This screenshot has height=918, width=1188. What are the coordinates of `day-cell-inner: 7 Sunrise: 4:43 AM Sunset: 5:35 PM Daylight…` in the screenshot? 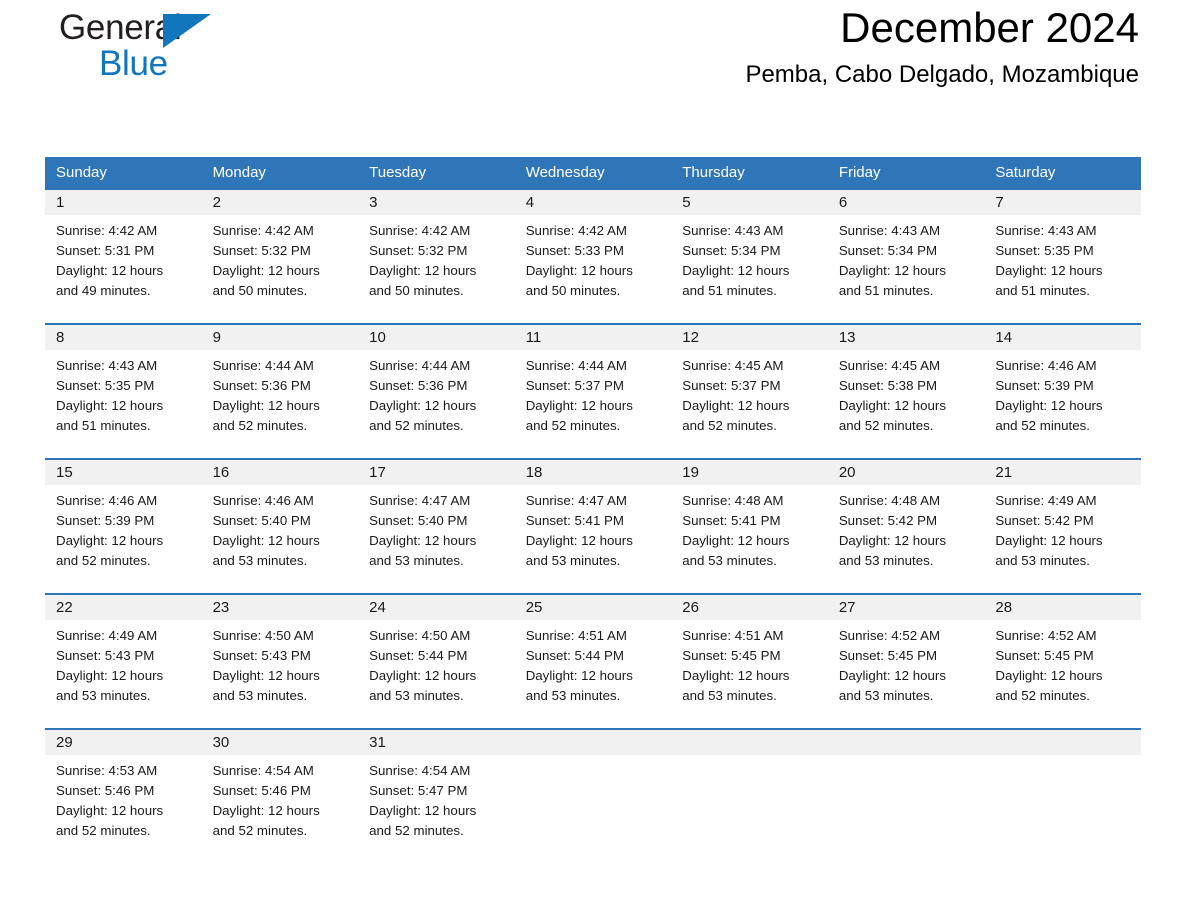 It's located at (1062, 256).